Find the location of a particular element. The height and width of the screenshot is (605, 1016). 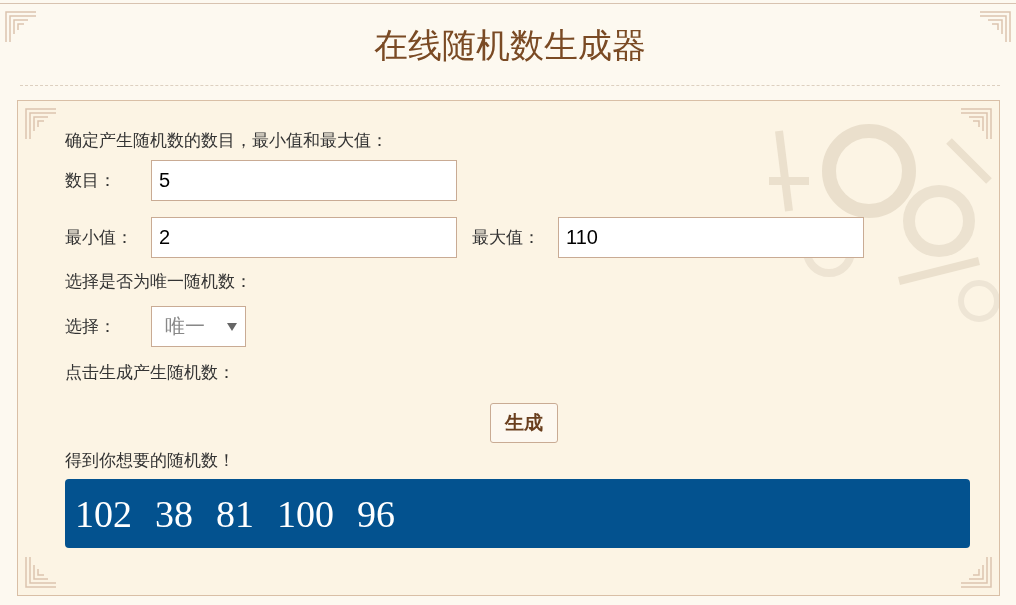

instruction-text: 点击生成产生随机数： is located at coordinates (150, 373).